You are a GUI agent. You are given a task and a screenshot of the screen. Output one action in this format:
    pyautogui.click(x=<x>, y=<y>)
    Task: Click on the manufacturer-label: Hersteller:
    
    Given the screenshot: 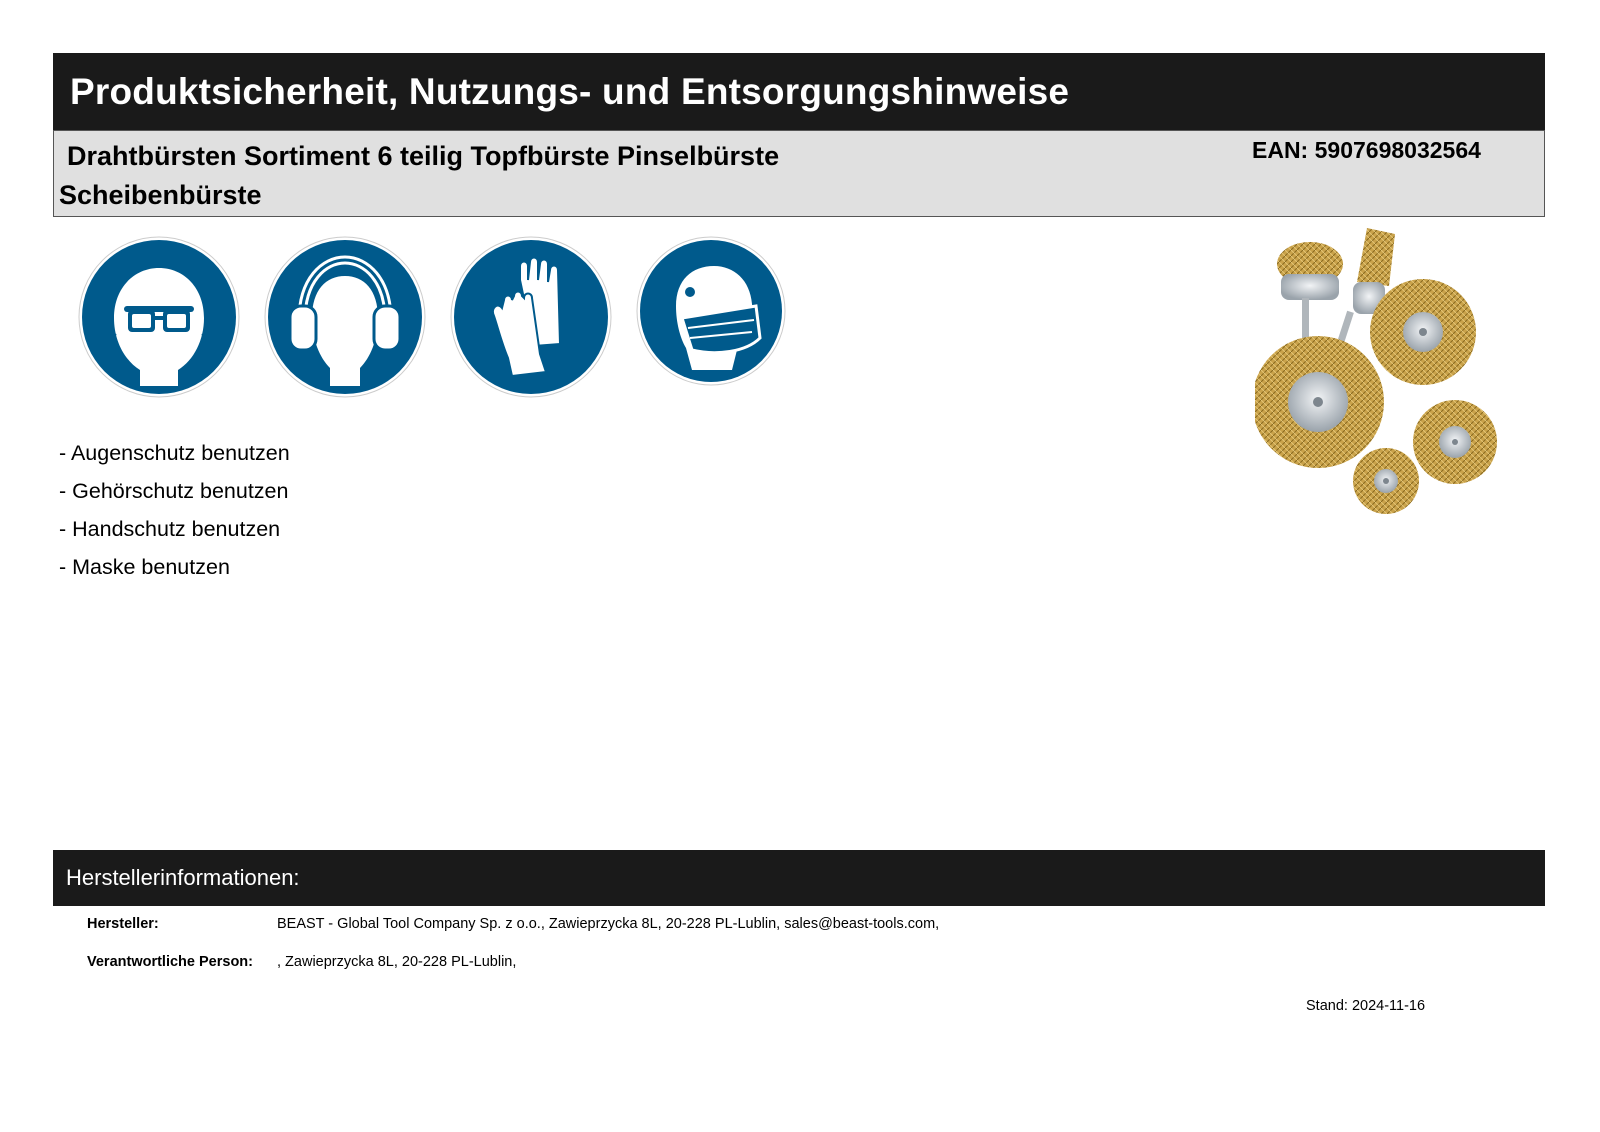 What is the action you would take?
    pyautogui.click(x=123, y=924)
    